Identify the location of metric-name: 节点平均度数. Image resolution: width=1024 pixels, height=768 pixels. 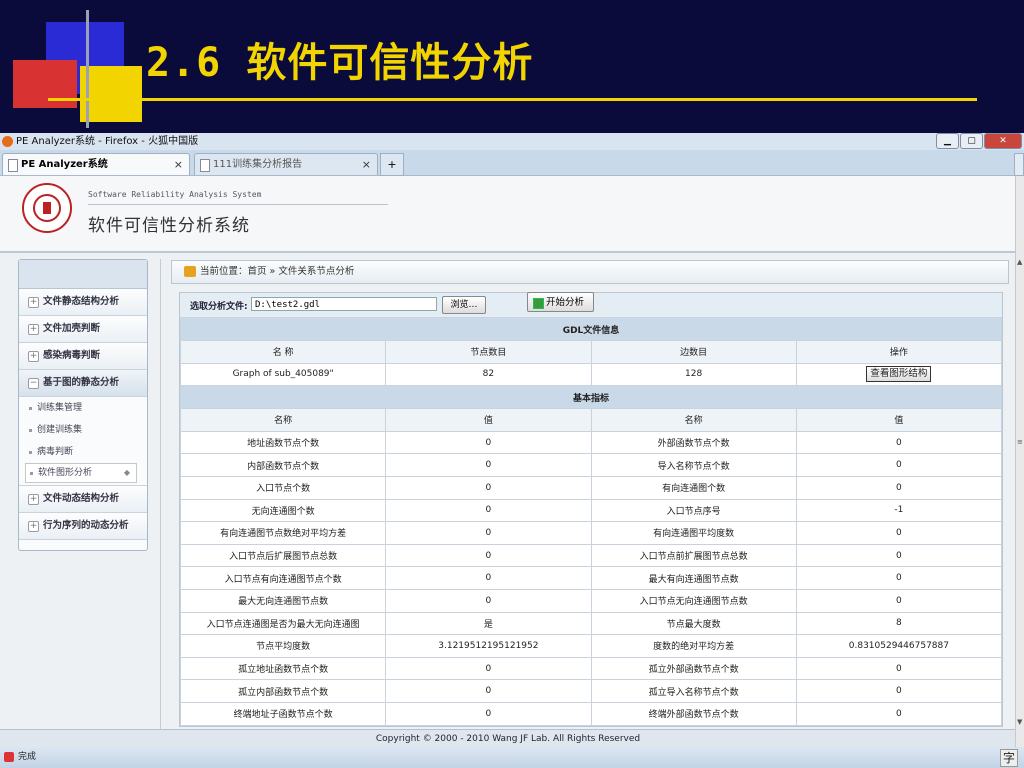
(283, 646).